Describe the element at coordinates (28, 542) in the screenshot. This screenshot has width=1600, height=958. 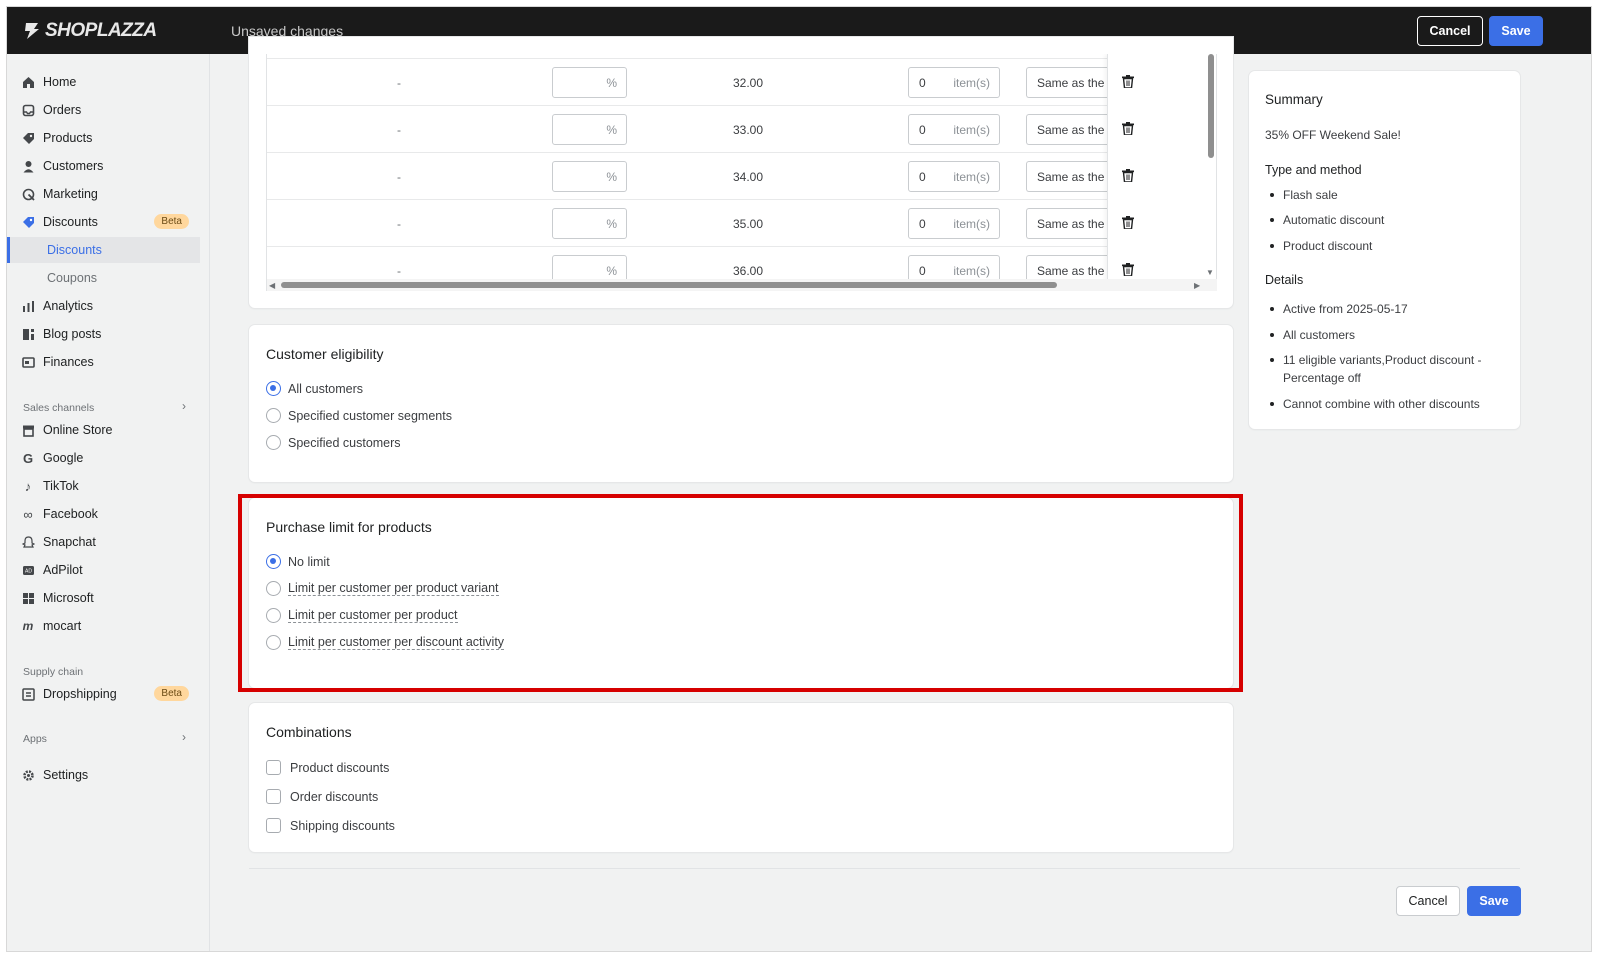
I see `snapchat-icon` at that location.